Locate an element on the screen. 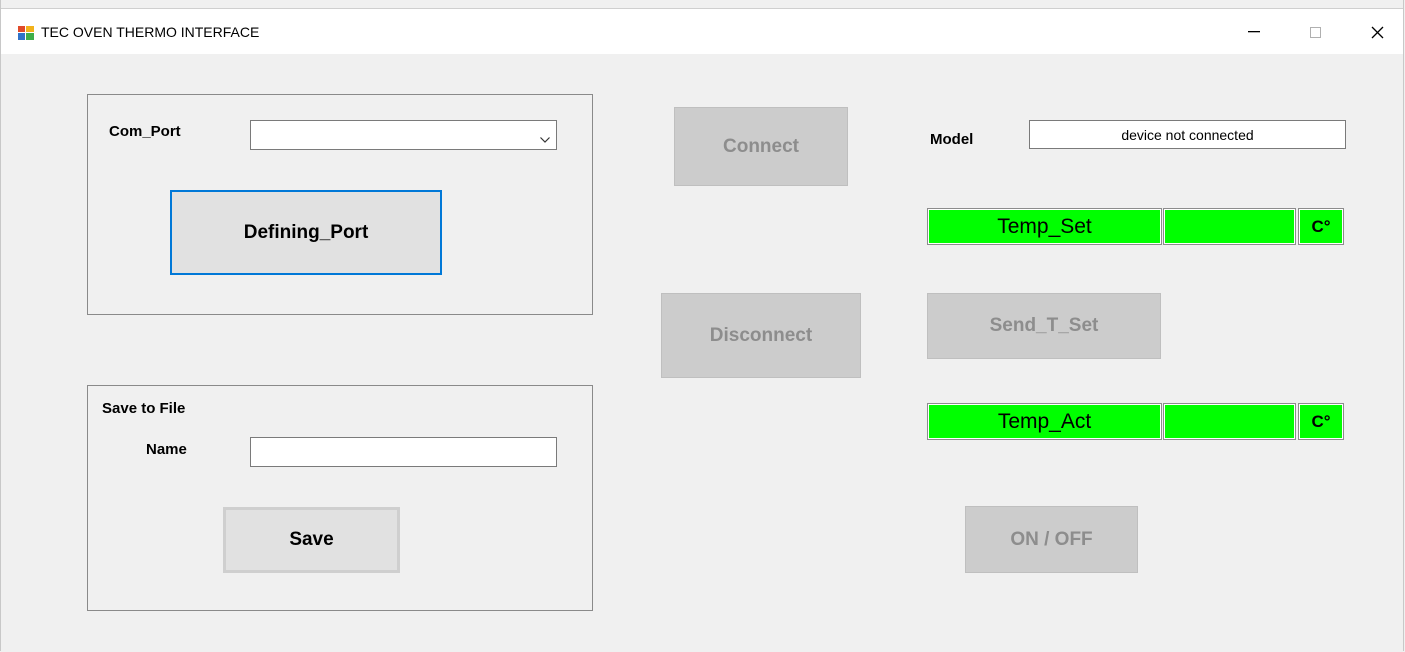 This screenshot has width=1405, height=652. temp-act-value is located at coordinates (1229, 421).